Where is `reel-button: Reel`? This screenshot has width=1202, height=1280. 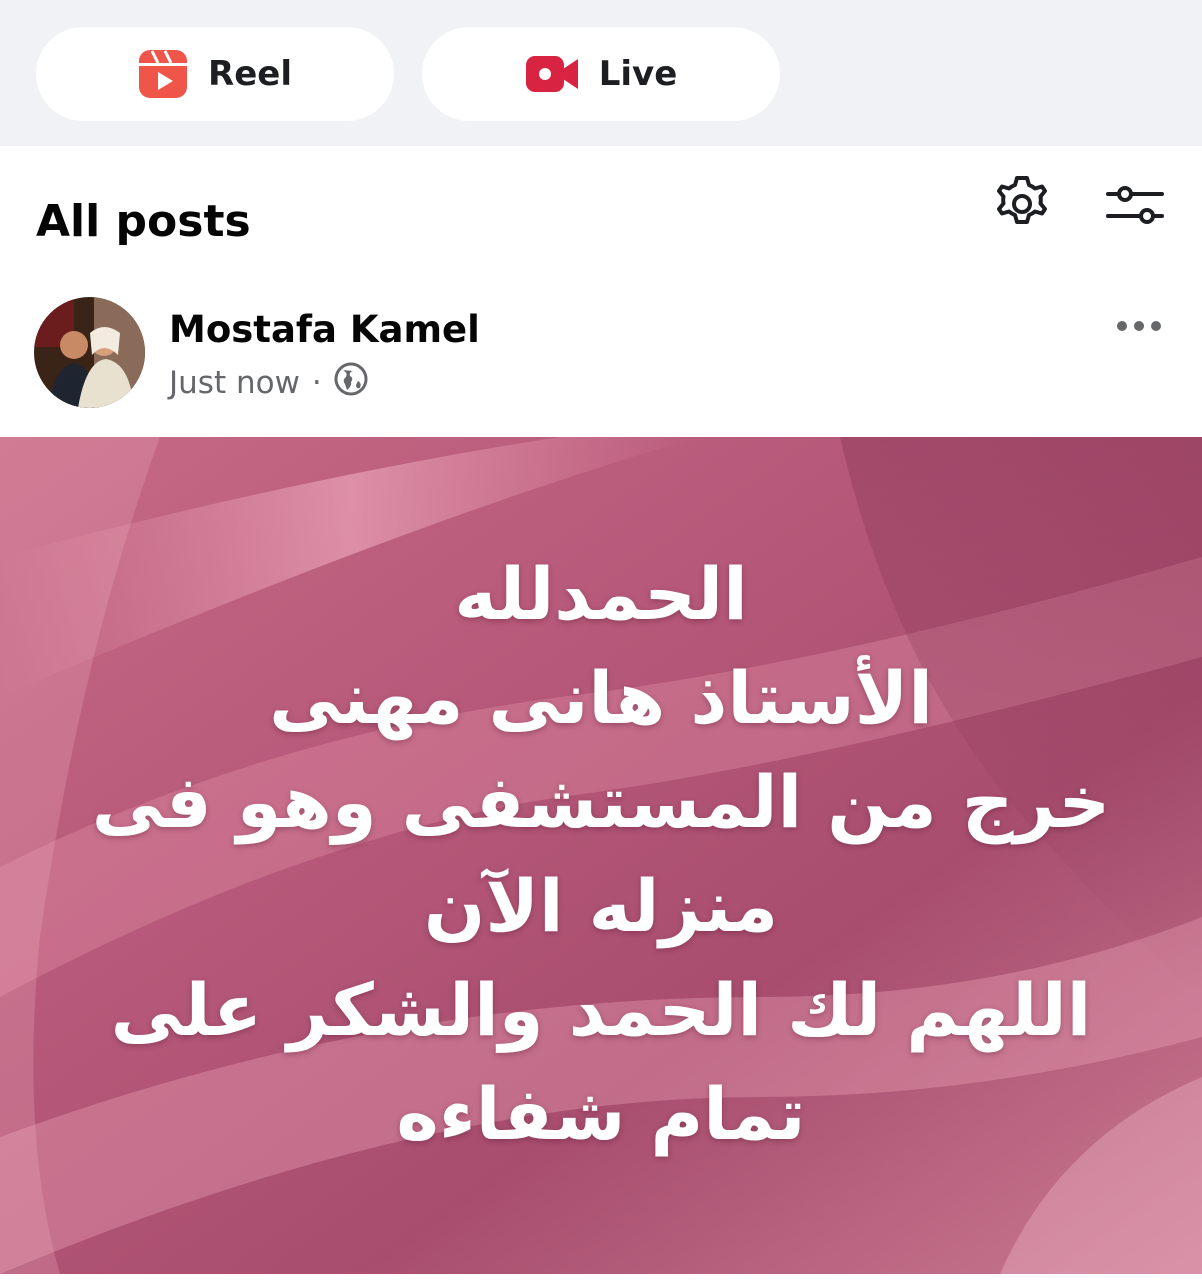 reel-button: Reel is located at coordinates (215, 74).